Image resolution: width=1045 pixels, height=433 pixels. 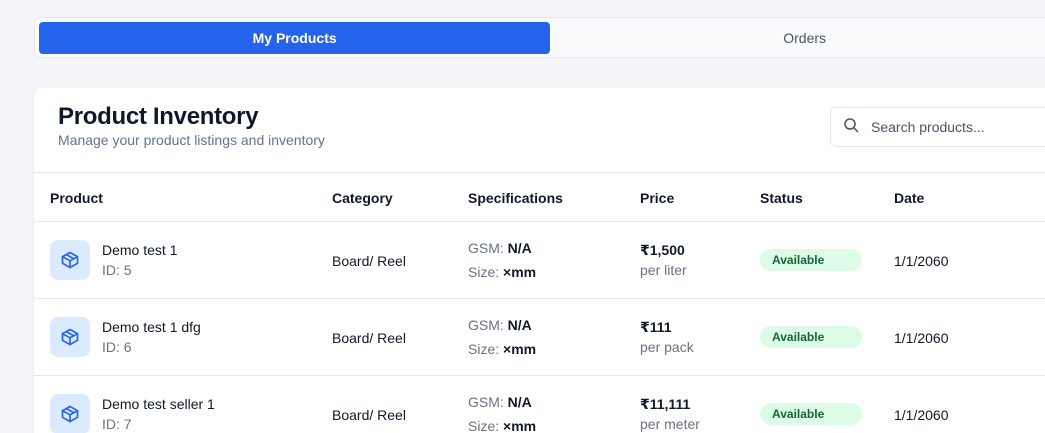 What do you see at coordinates (781, 198) in the screenshot?
I see `column-header-status: Status` at bounding box center [781, 198].